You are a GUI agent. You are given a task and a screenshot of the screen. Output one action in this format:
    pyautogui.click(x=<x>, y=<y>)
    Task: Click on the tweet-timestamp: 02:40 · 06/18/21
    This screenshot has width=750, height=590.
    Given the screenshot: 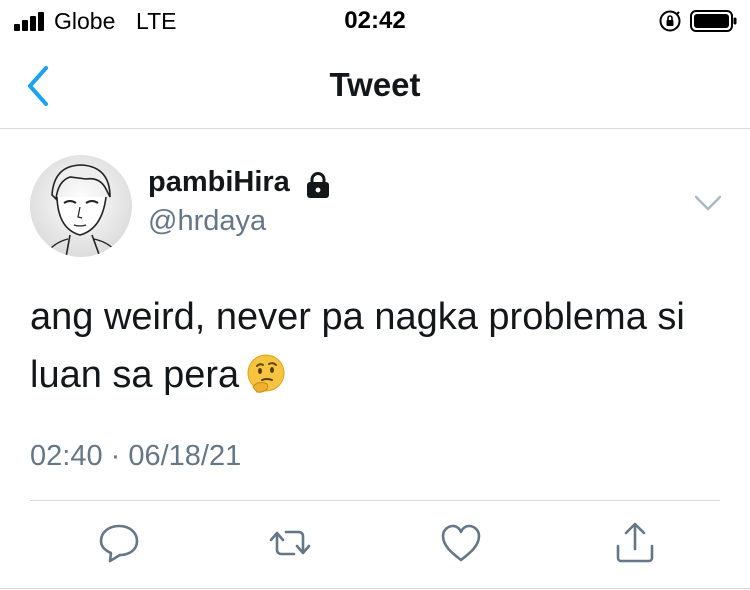 What is the action you would take?
    pyautogui.click(x=135, y=456)
    